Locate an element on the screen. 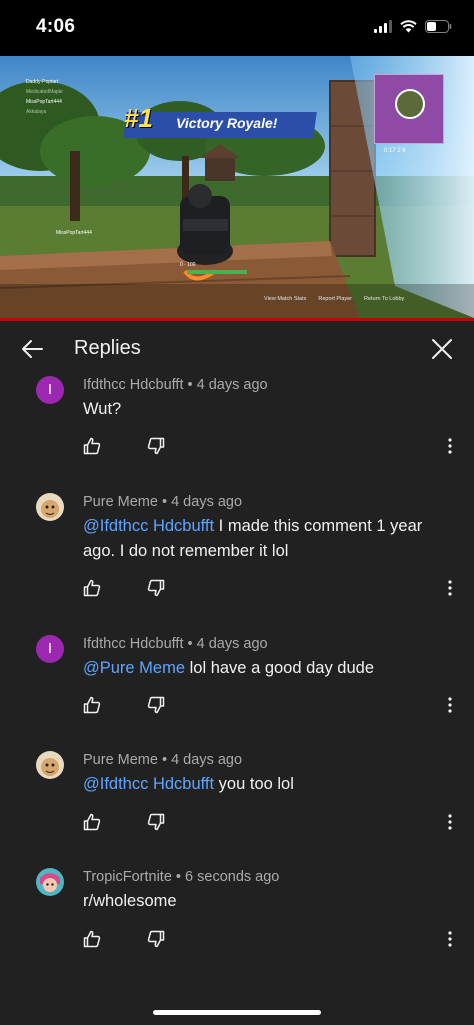 This screenshot has width=474, height=1025. battery-icon is located at coordinates (438, 26).